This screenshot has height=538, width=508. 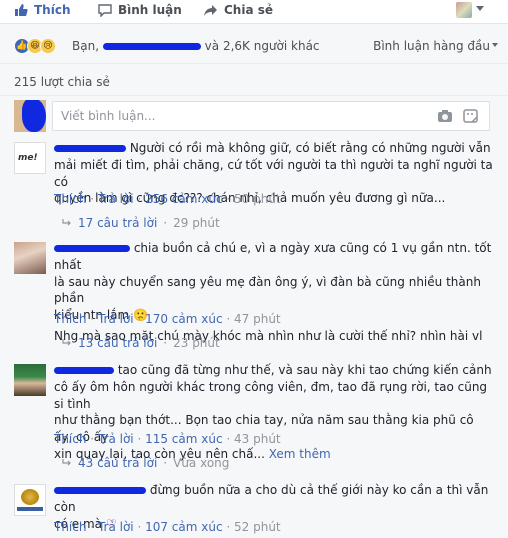 I want to click on view-replies-link: 13 câu trả lời · 23 phút, so click(x=141, y=343).